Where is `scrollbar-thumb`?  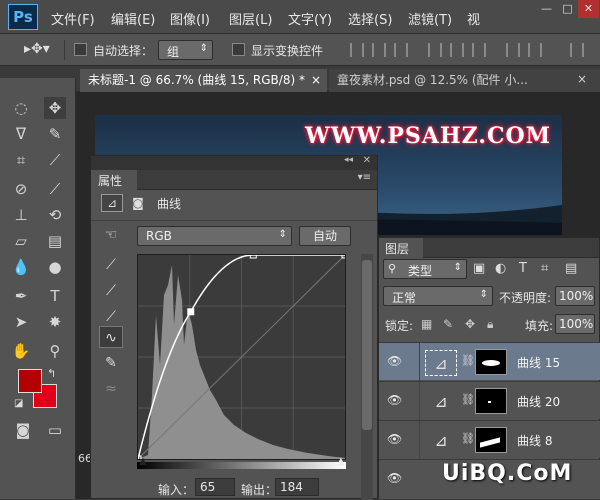 scrollbar-thumb is located at coordinates (367, 345).